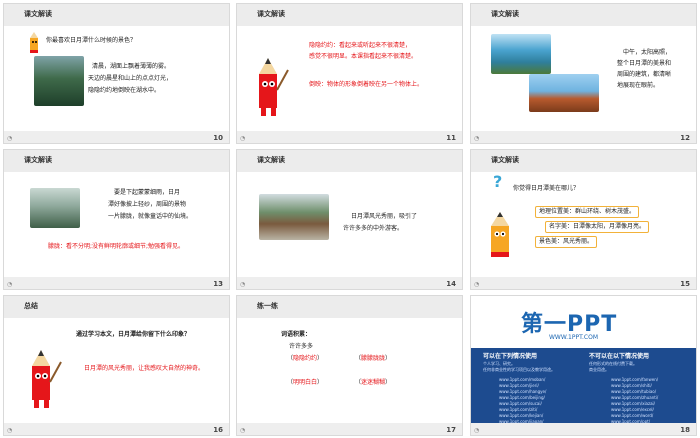 This screenshot has height=438, width=700. What do you see at coordinates (583, 429) in the screenshot?
I see `slide-footer: ◔ 18` at bounding box center [583, 429].